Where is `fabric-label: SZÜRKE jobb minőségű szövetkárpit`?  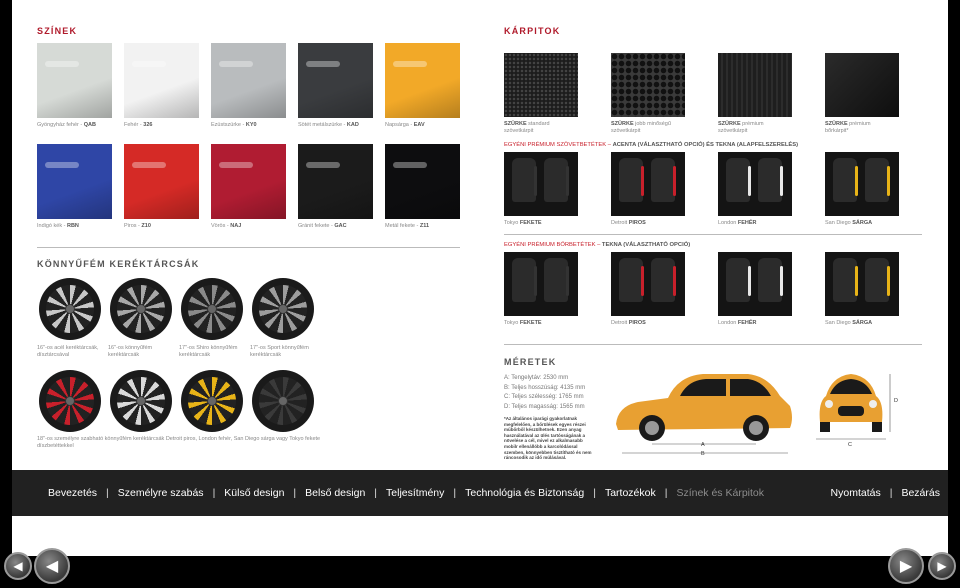 fabric-label: SZÜRKE jobb minőségű szövetkárpit is located at coordinates (641, 128).